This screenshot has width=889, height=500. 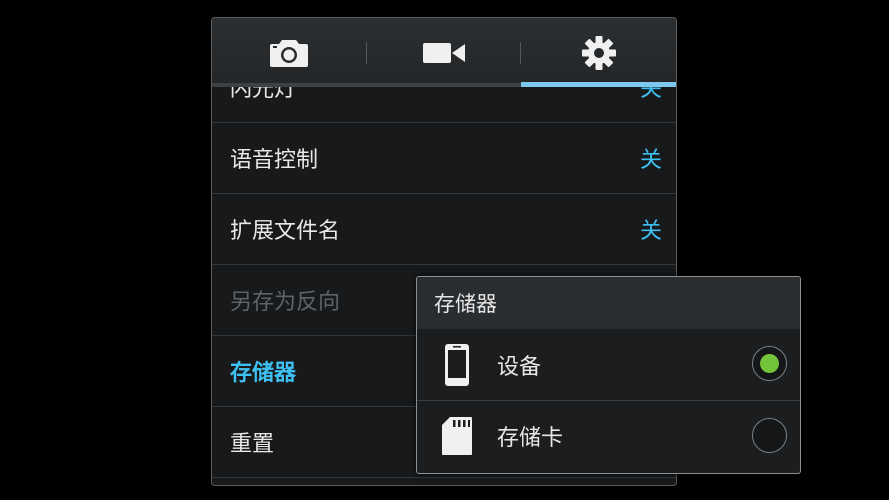 I want to click on setting-label: 重置, so click(x=252, y=444).